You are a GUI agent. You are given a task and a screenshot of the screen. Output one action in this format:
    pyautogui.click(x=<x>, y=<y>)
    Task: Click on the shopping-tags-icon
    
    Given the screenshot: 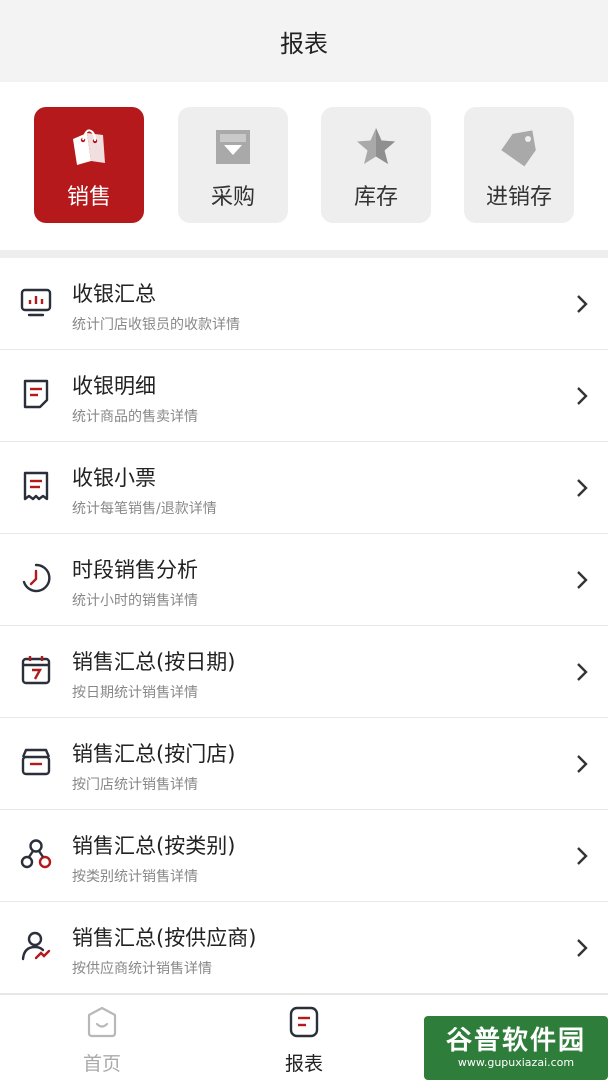 What is the action you would take?
    pyautogui.click(x=89, y=147)
    